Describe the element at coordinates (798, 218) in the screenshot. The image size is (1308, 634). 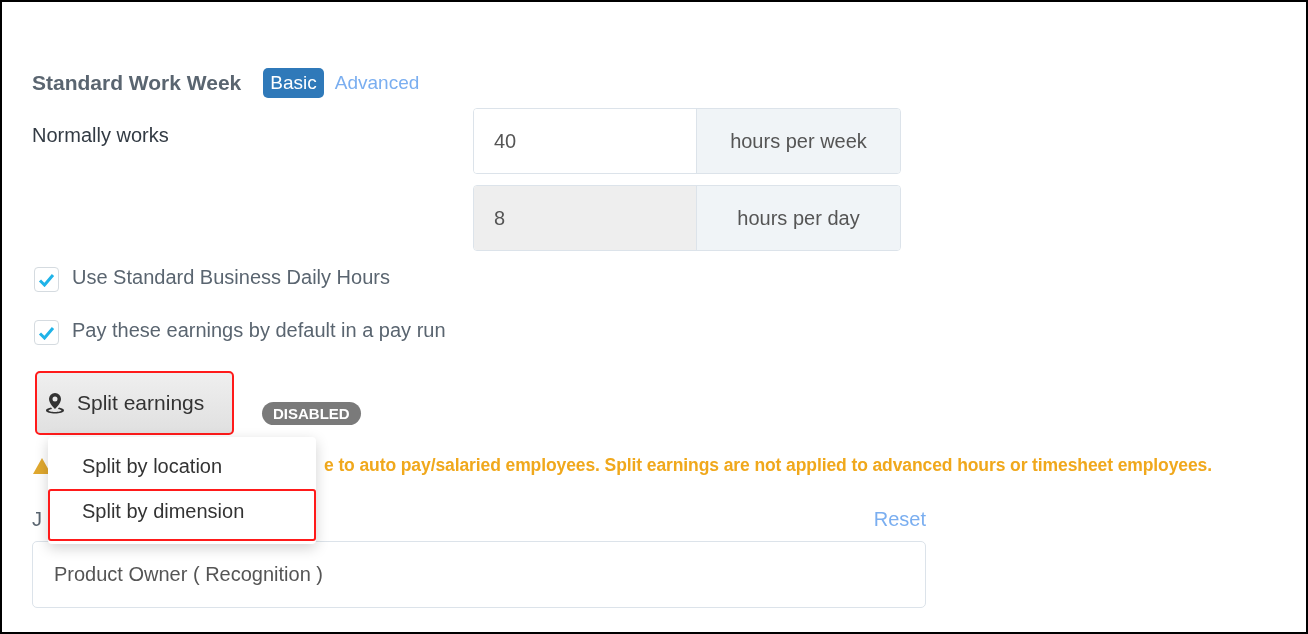
I see `unit-label: hours per day` at that location.